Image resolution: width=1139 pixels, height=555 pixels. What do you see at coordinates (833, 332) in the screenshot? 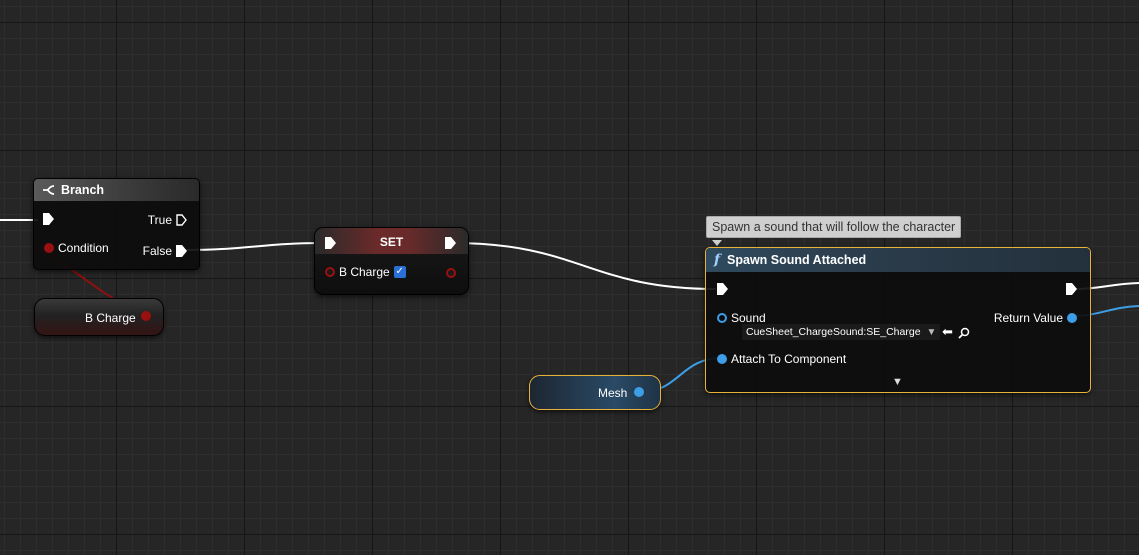
I see `sound-asset-value: CueSheet_ChargeSound:SE_Charge` at bounding box center [833, 332].